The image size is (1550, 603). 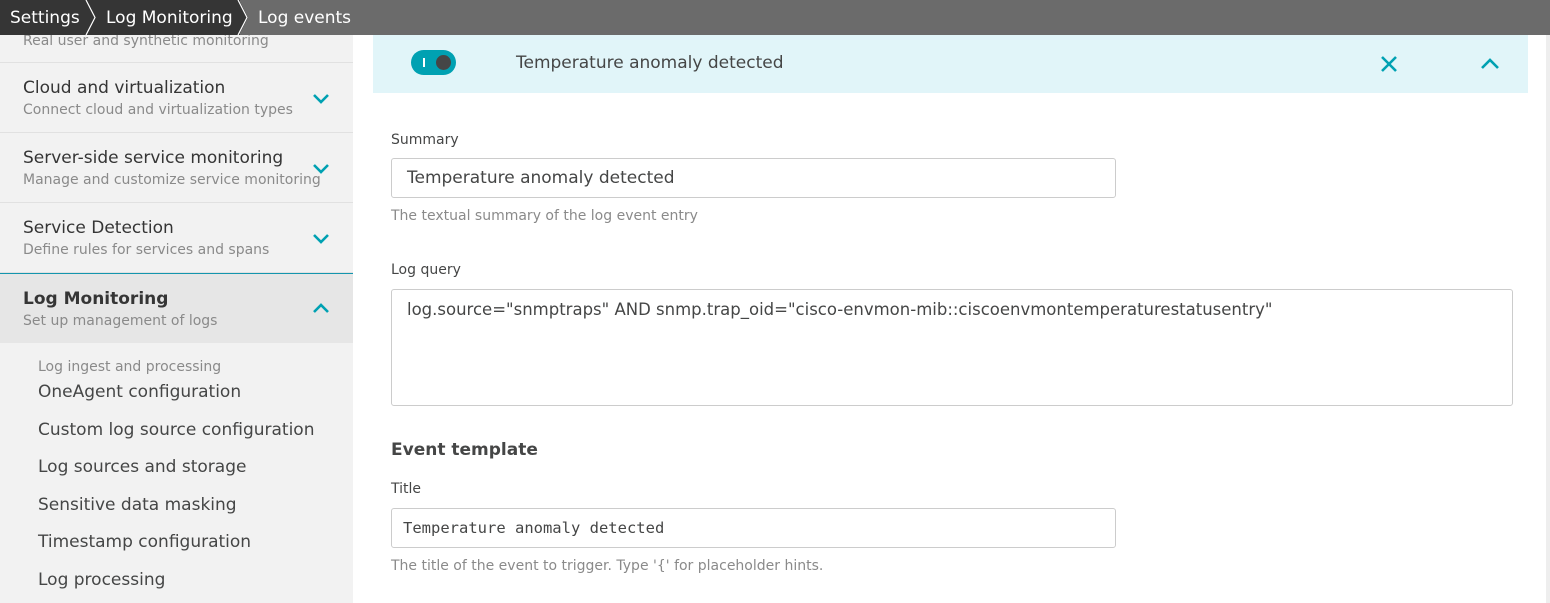 What do you see at coordinates (950, 64) in the screenshot?
I see `rule-header: Temperature anomaly detected` at bounding box center [950, 64].